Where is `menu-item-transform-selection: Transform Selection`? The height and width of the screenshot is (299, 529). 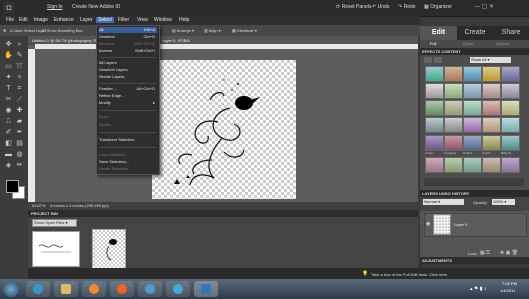 menu-item-transform-selection: Transform Selection is located at coordinates (128, 140).